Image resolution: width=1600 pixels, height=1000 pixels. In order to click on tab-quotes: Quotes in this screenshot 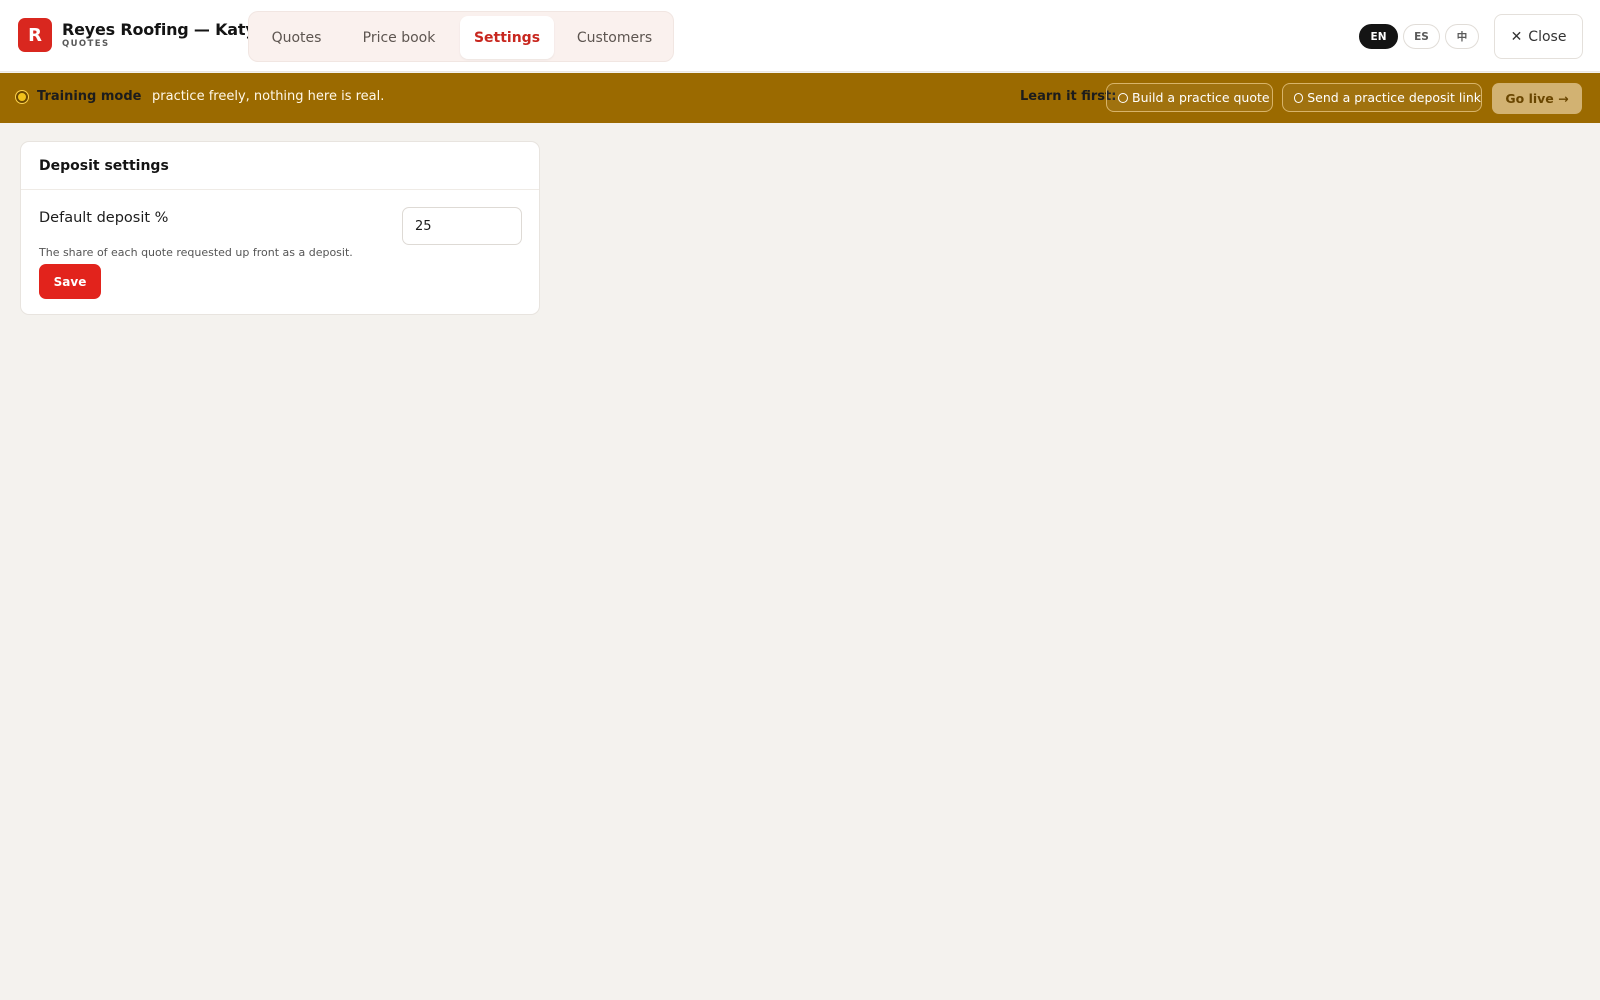, I will do `click(296, 37)`.